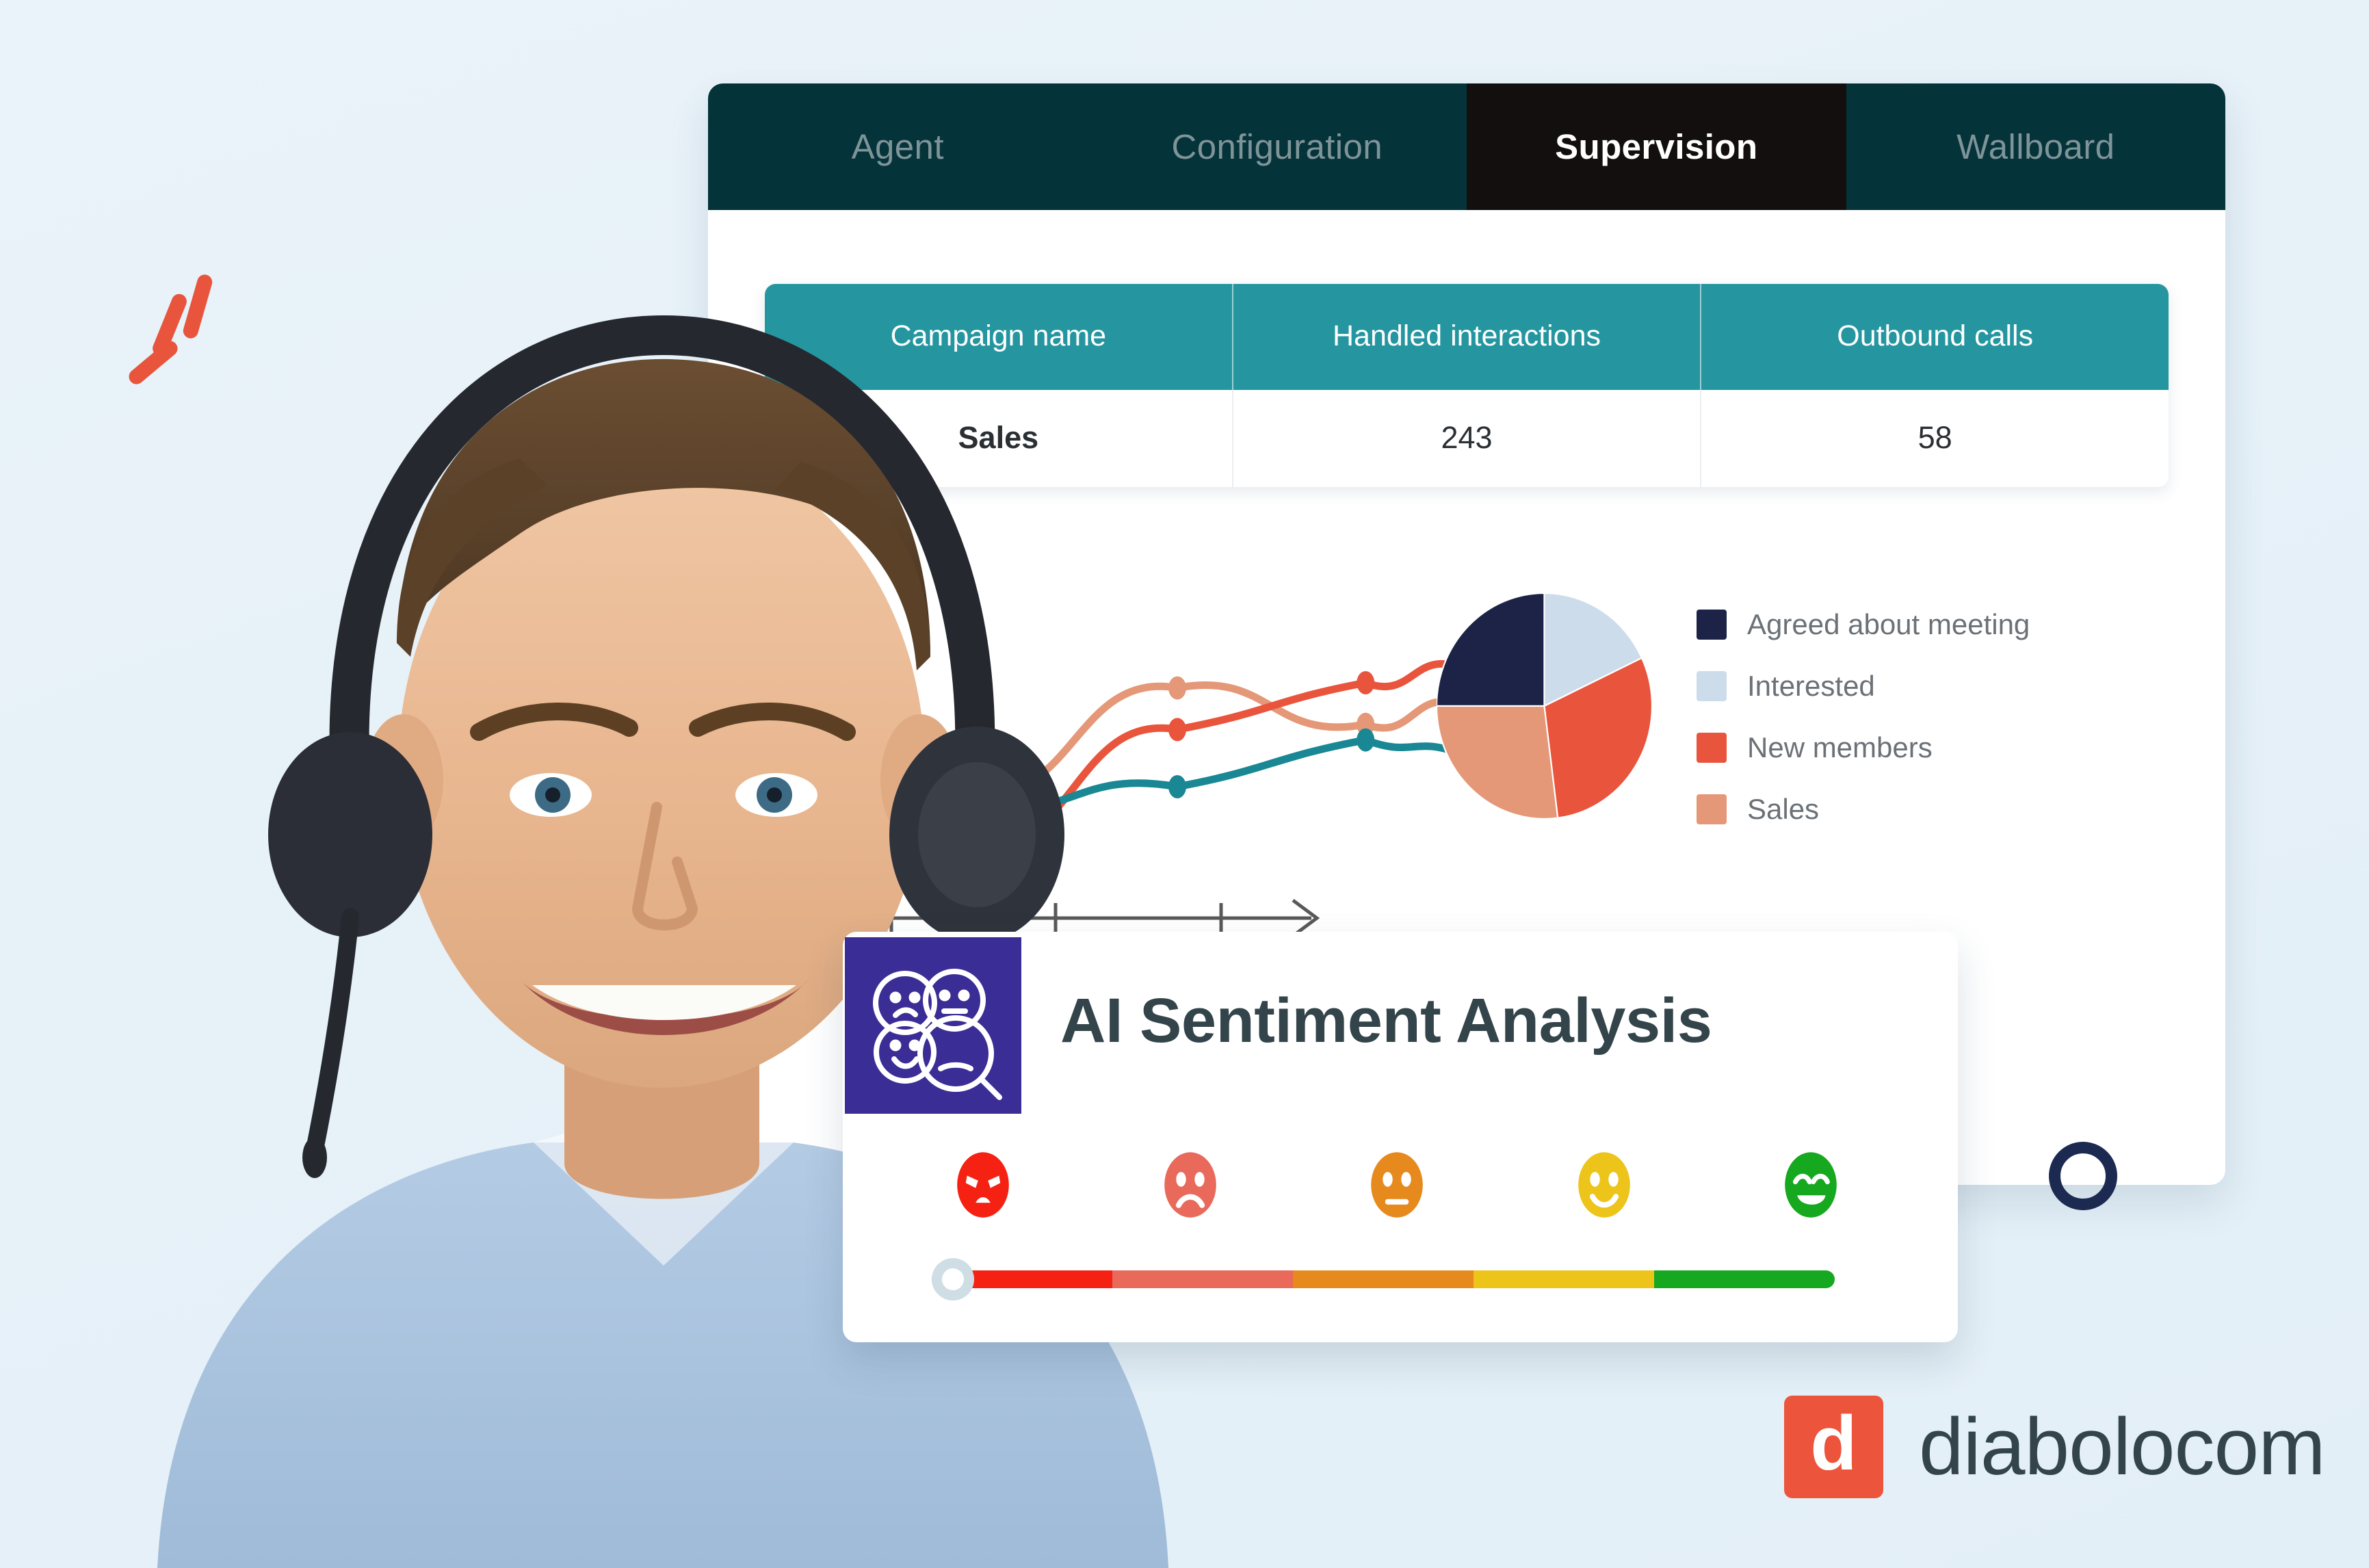 Image resolution: width=2369 pixels, height=1568 pixels. I want to click on cell-outbound-calls: 58, so click(1935, 437).